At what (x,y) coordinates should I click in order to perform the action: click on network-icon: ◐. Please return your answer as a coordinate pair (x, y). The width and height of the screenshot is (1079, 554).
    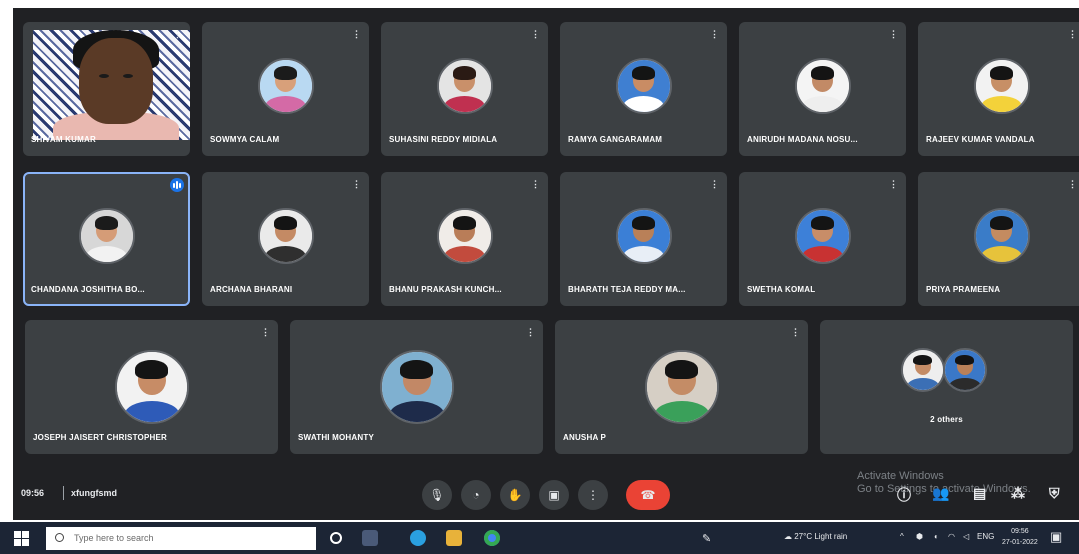
    Looking at the image, I should click on (936, 536).